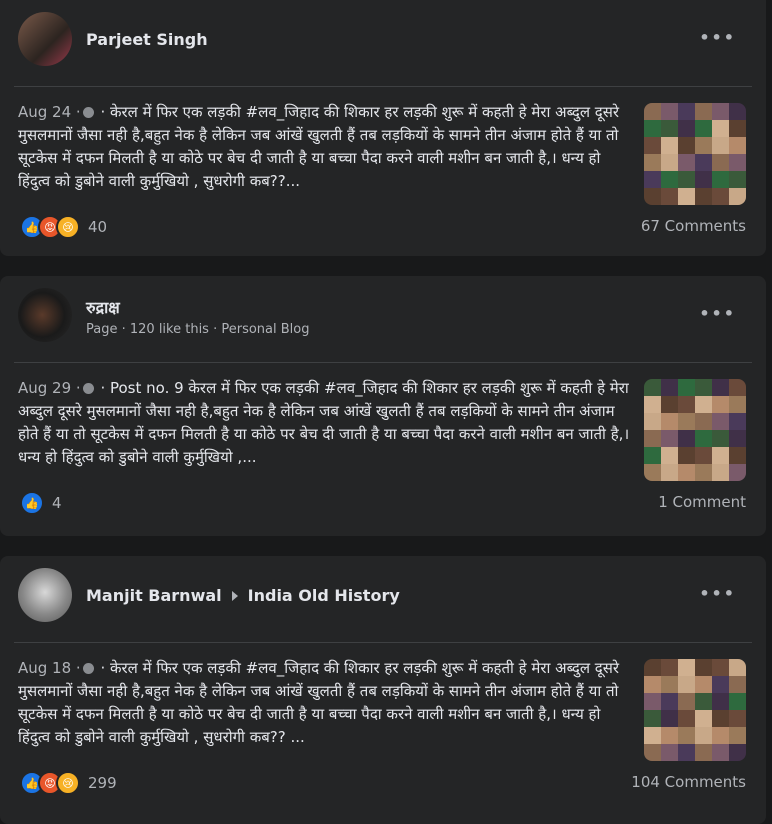  I want to click on post-footer: 👍 😡 😢 40 67 Comments, so click(383, 227).